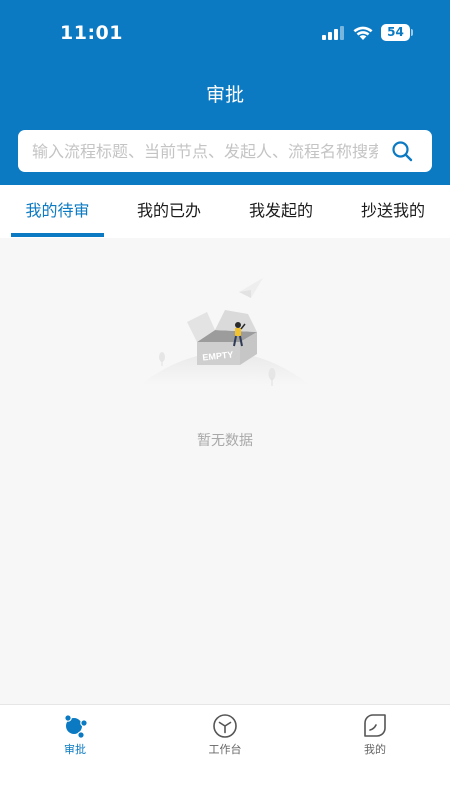 The height and width of the screenshot is (800, 450). I want to click on nav-label-workbench: 工作台, so click(225, 749).